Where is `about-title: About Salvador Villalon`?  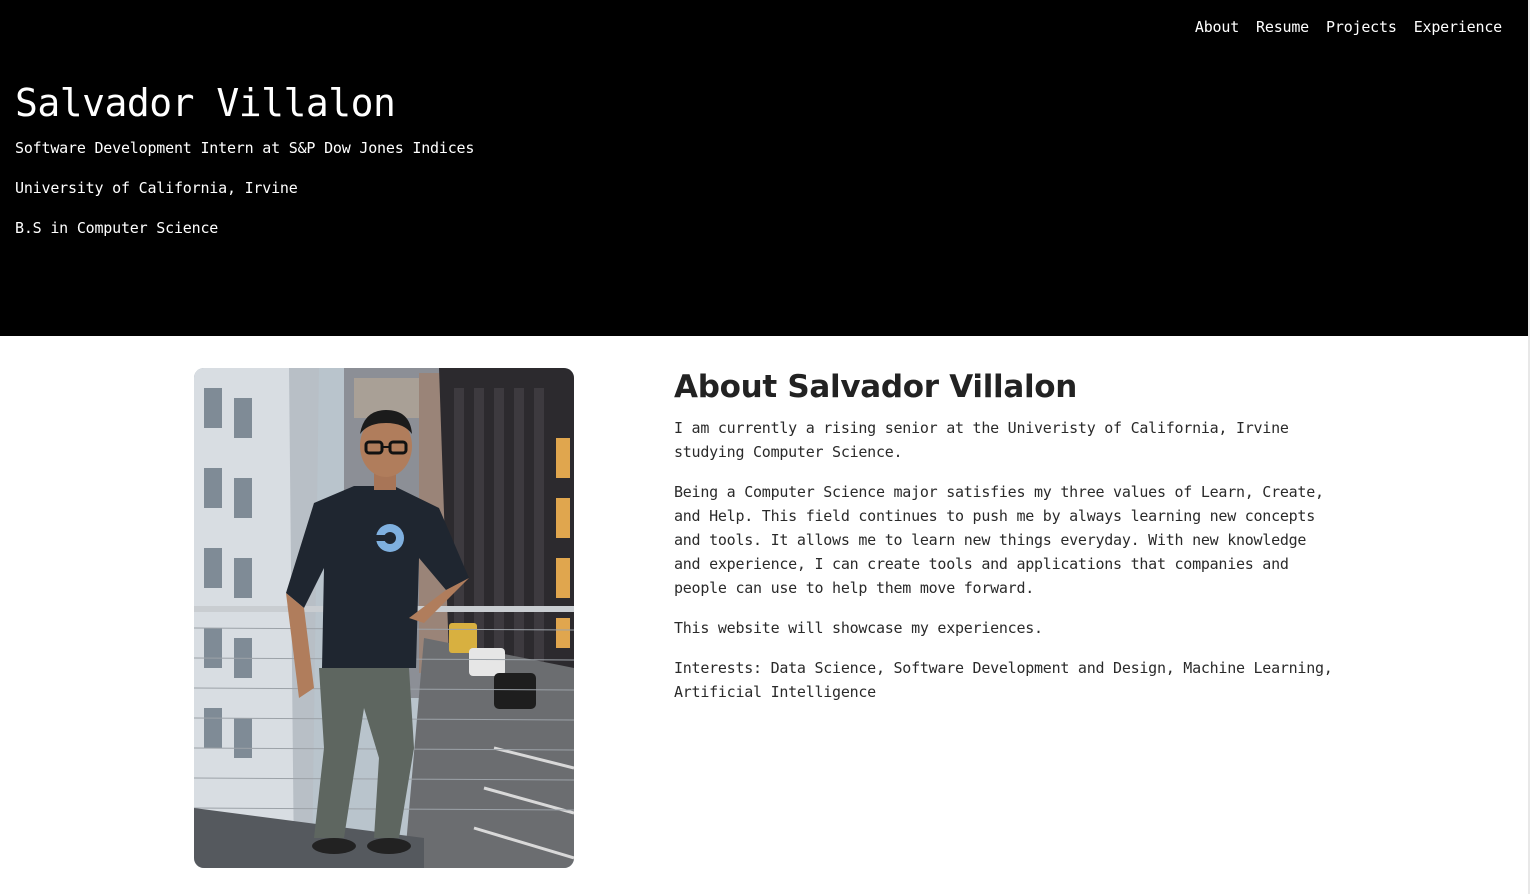
about-title: About Salvador Villalon is located at coordinates (876, 387).